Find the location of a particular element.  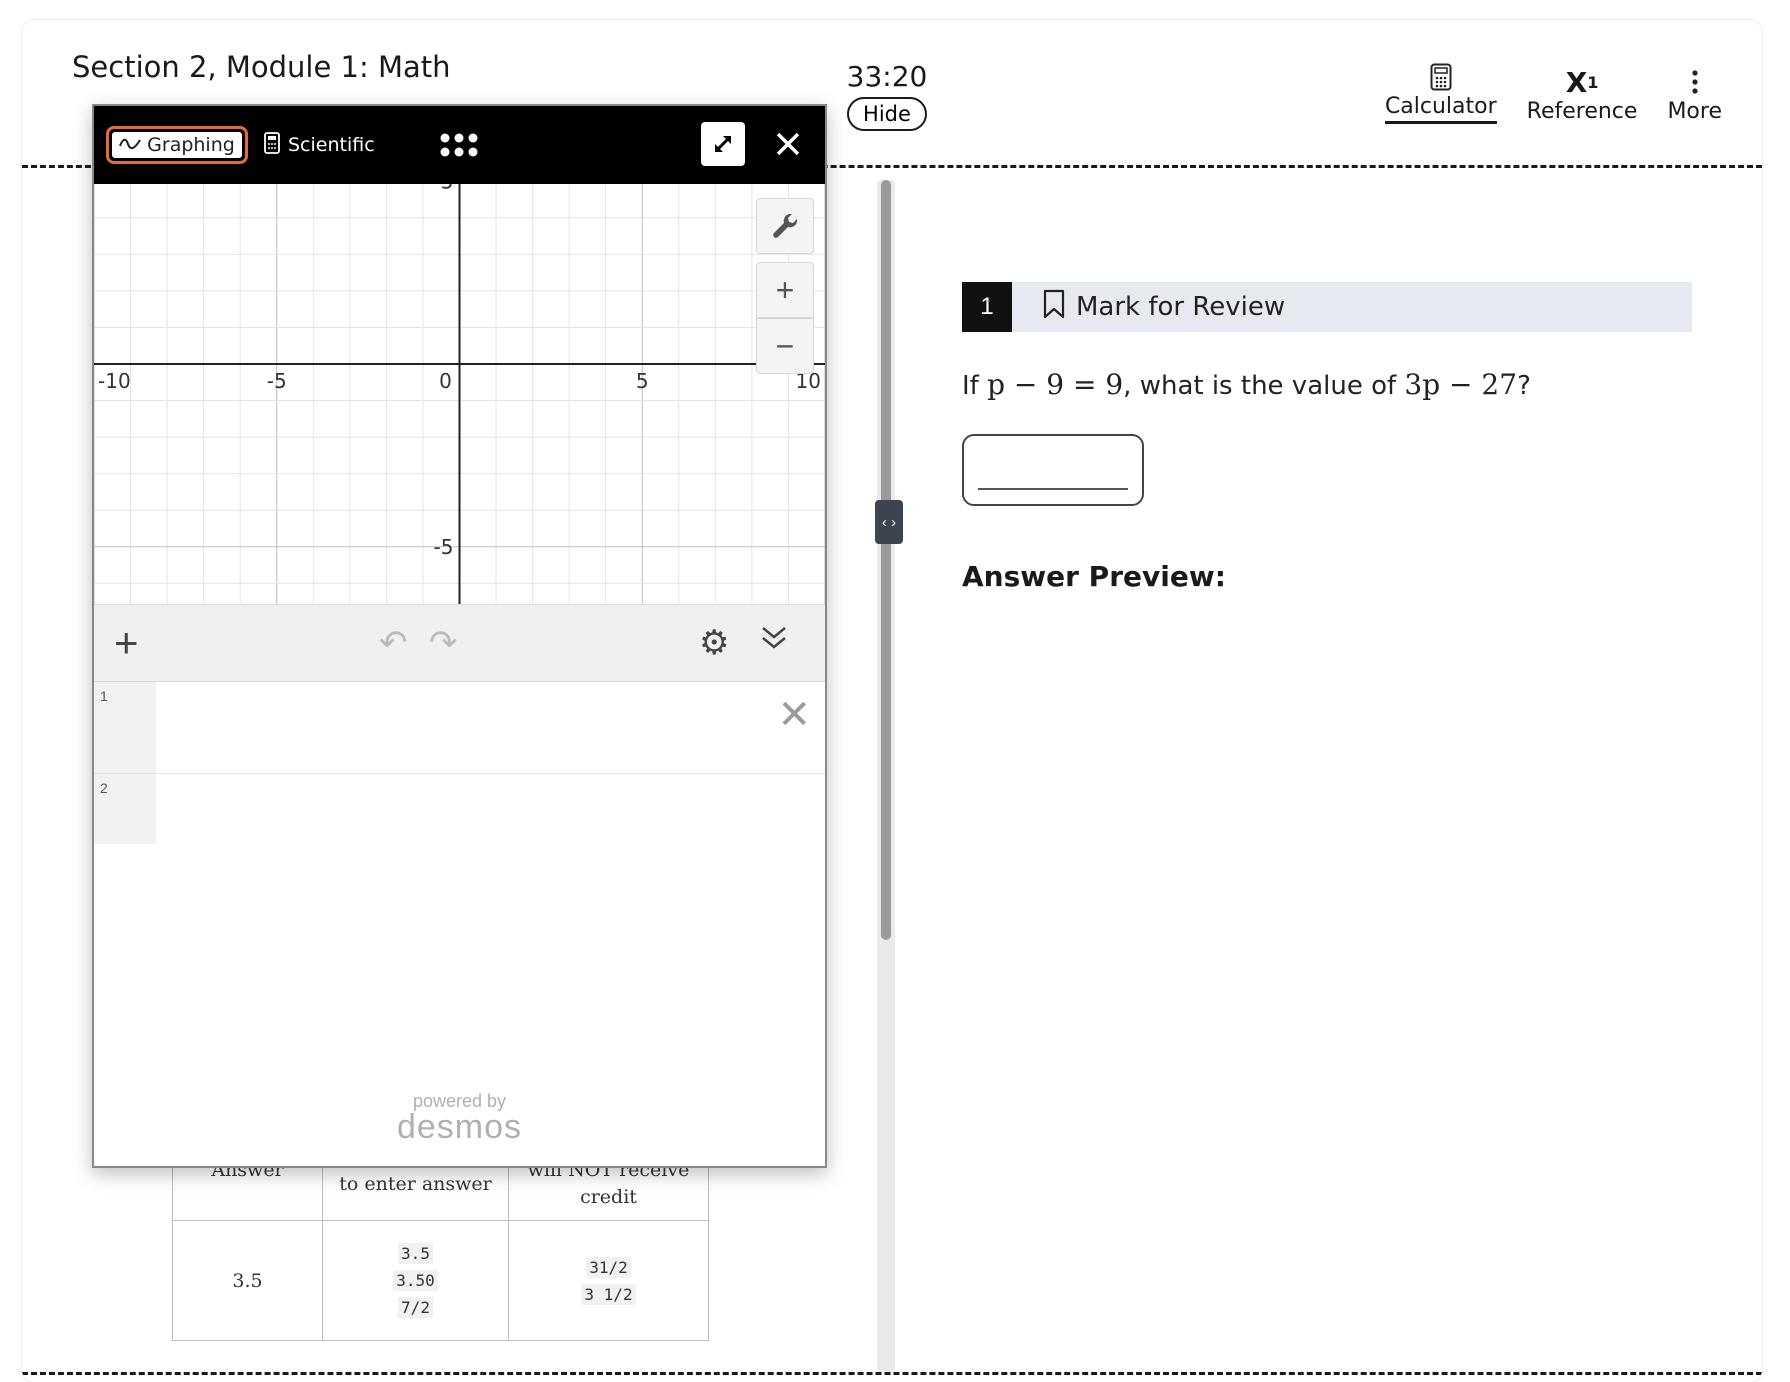

table-cell-unacceptable: 31/2 3 1/2 is located at coordinates (608, 1280).